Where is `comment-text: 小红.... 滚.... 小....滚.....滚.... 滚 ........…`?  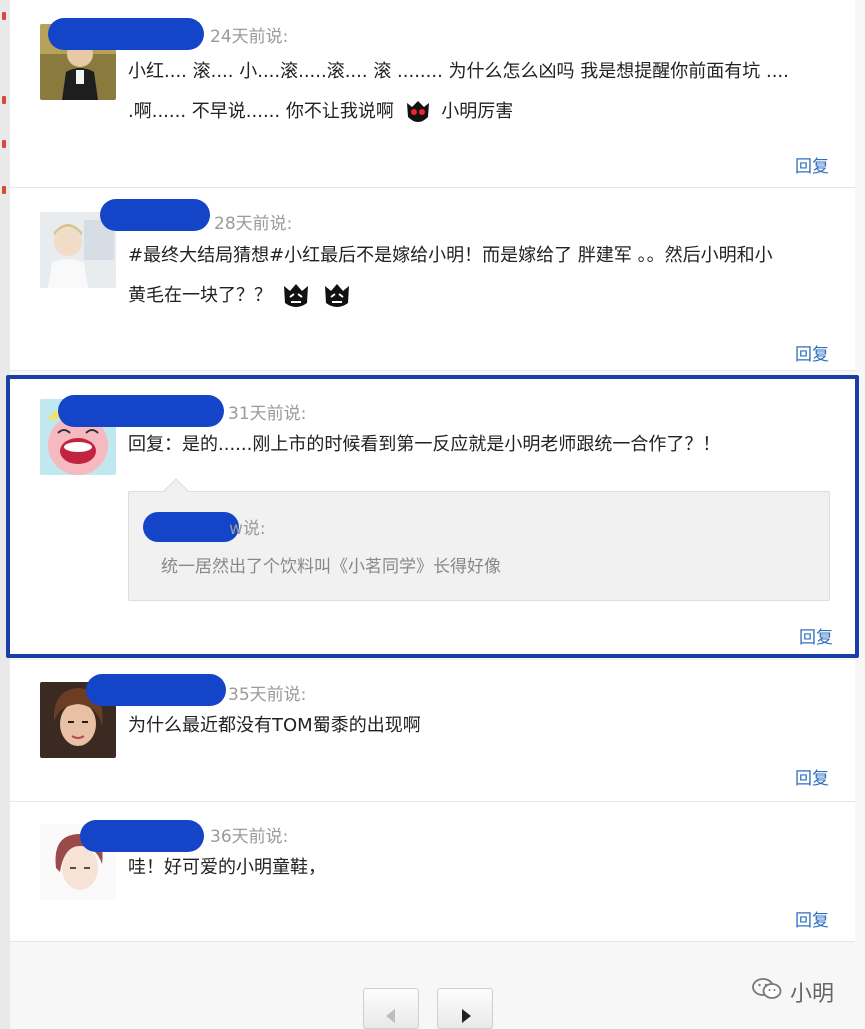
comment-text: 小红.... 滚.... 小....滚.....滚.... 滚 ........… is located at coordinates (458, 92).